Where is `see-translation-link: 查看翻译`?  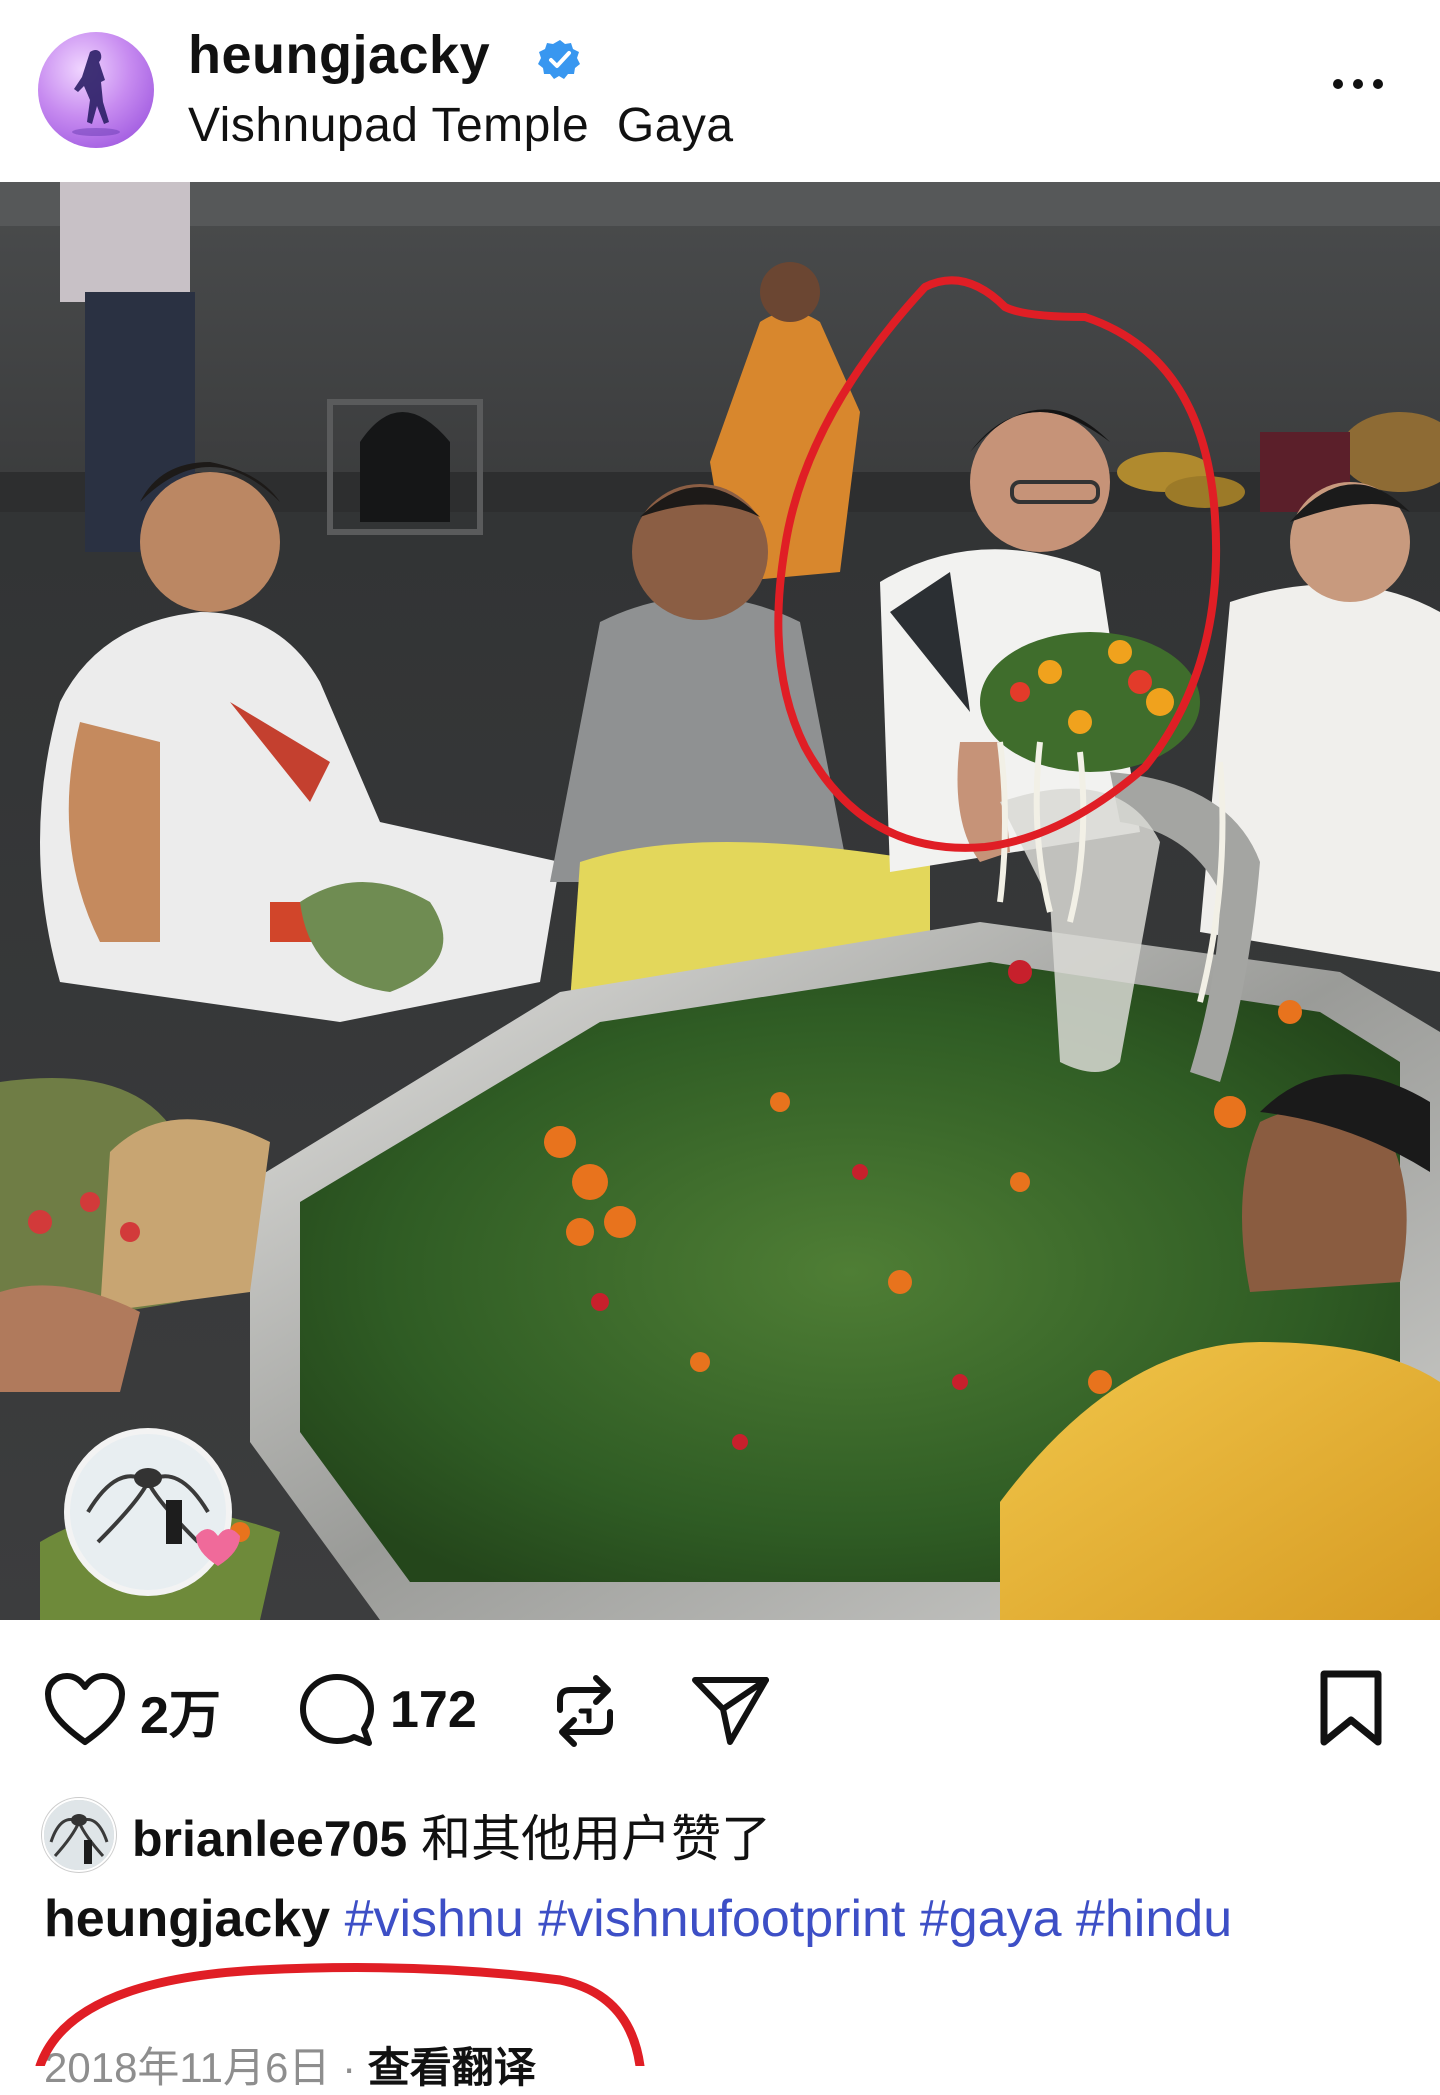 see-translation-link: 查看翻译 is located at coordinates (452, 2067).